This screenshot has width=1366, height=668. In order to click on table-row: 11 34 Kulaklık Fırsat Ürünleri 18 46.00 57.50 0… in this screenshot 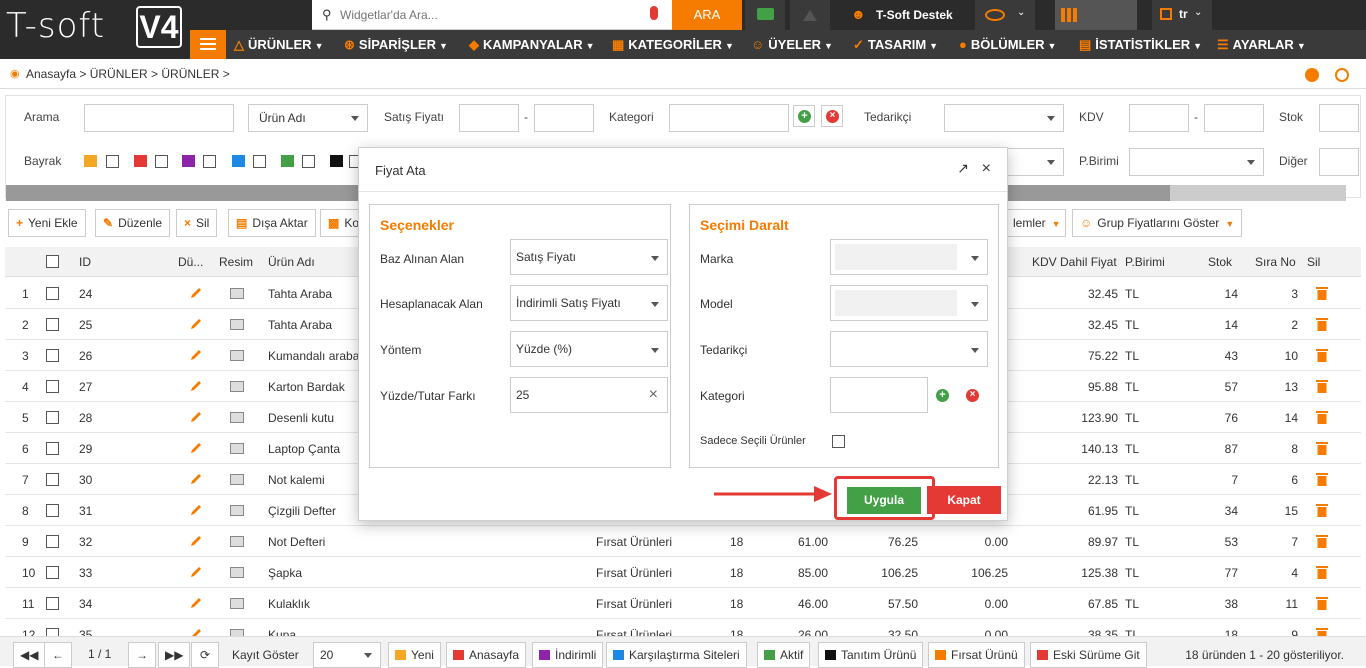, I will do `click(683, 603)`.